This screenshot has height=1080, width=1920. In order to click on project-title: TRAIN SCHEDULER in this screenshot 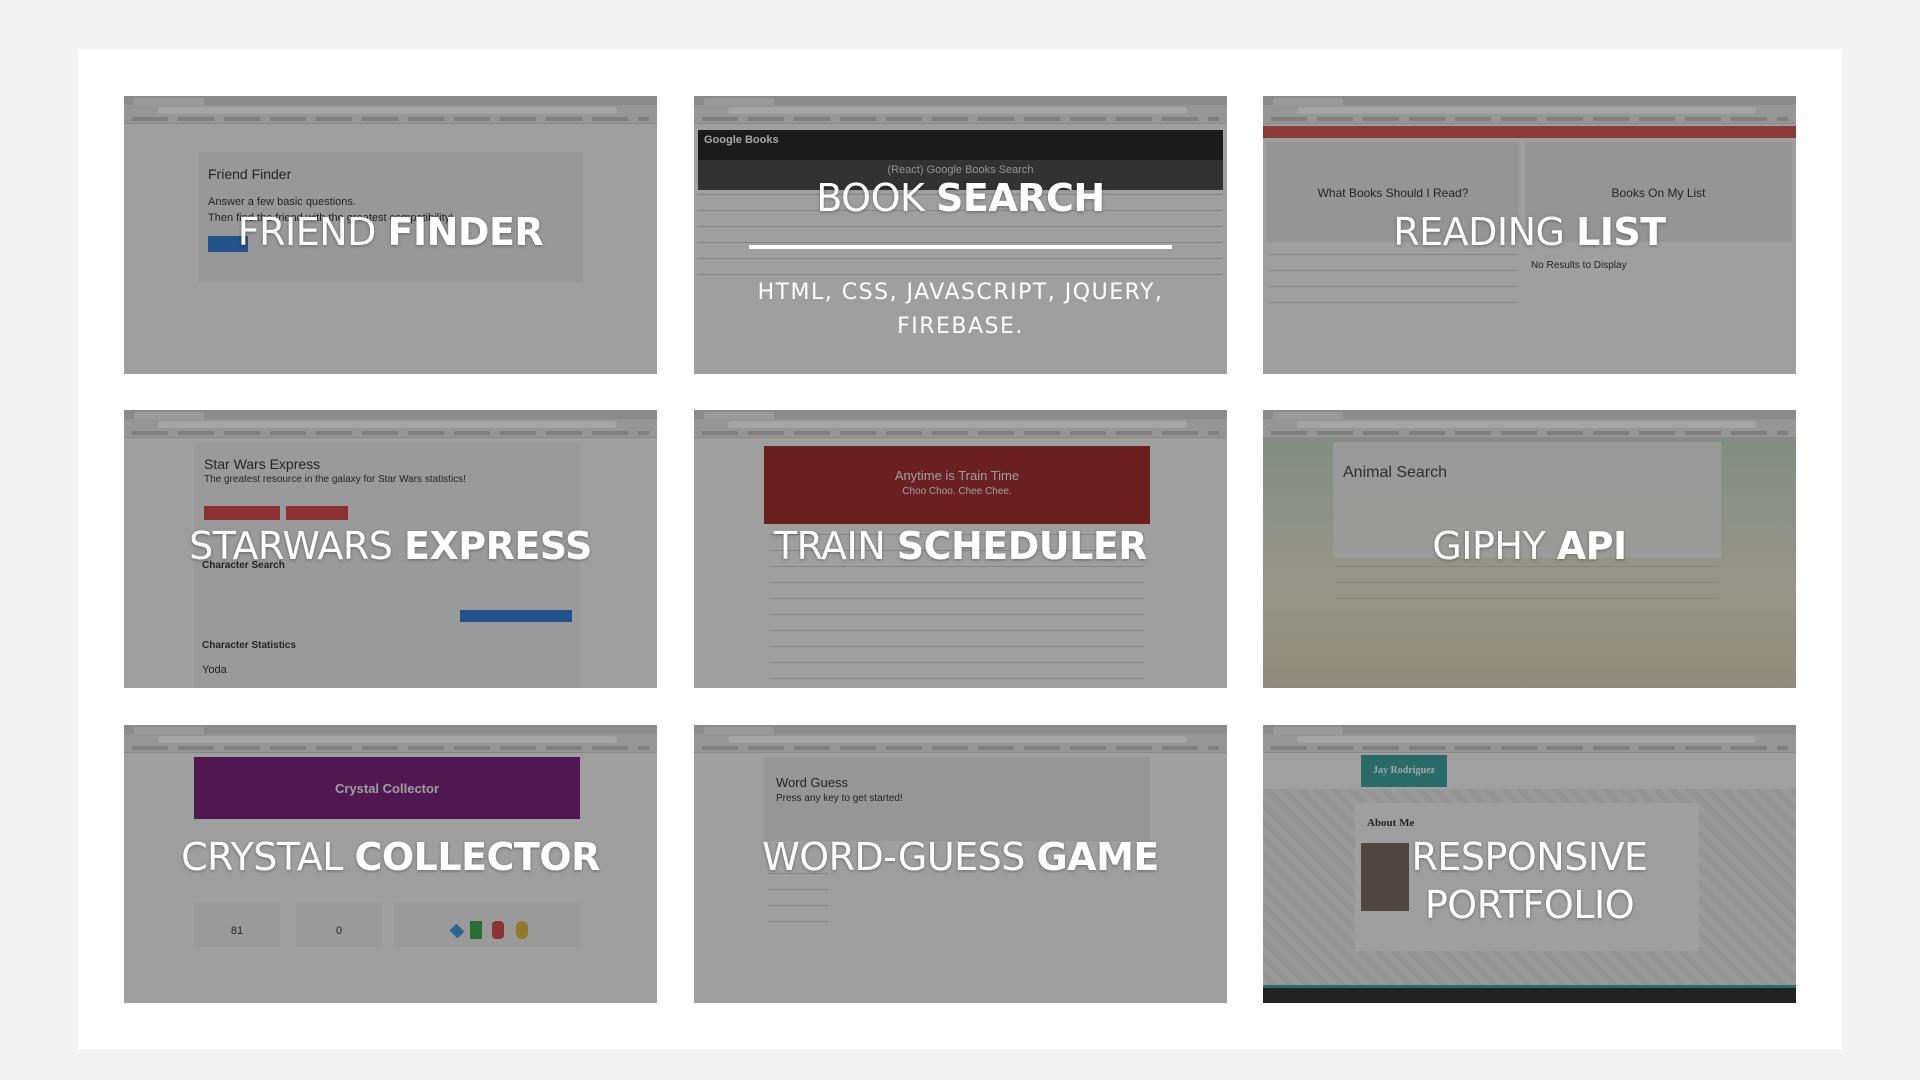, I will do `click(960, 546)`.